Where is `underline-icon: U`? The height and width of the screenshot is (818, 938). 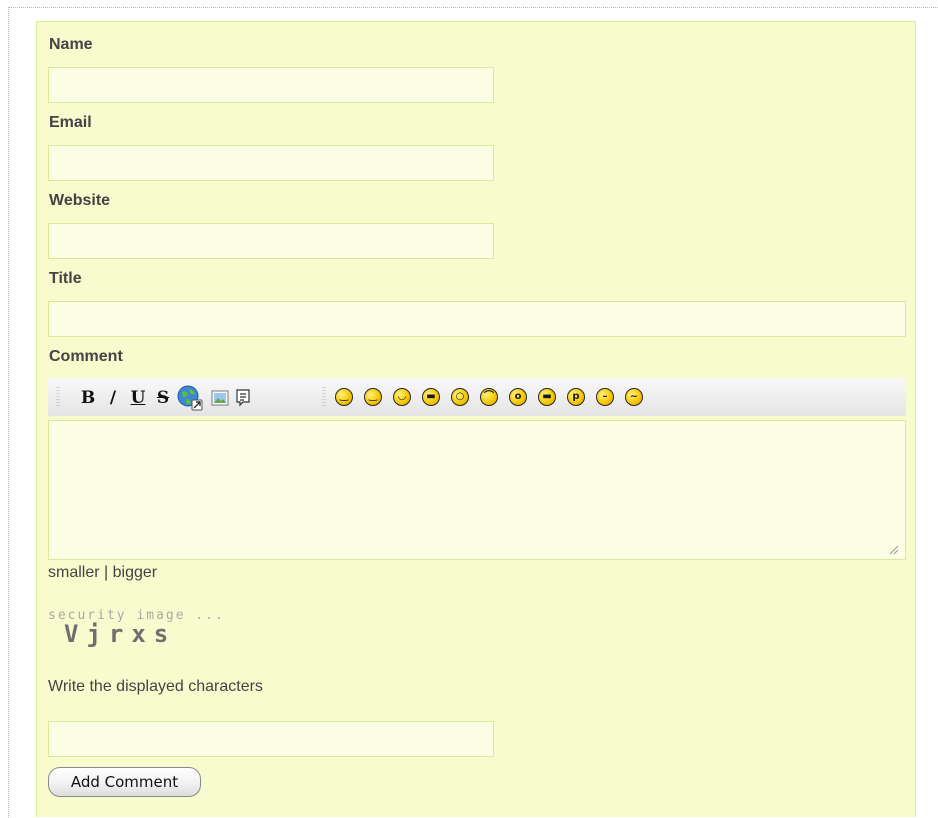 underline-icon: U is located at coordinates (138, 398).